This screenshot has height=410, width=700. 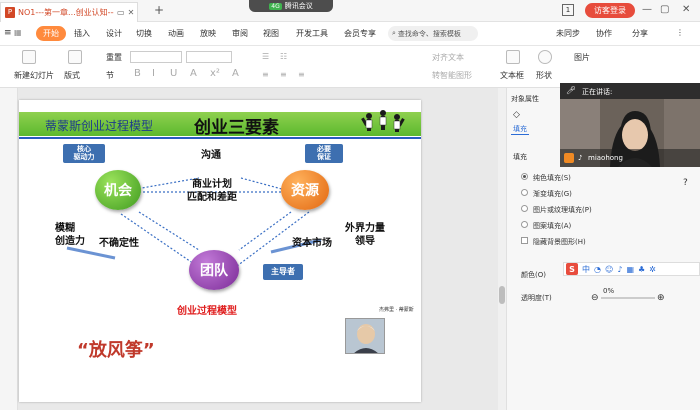 I want to click on tab-slideshow: 放映, so click(x=208, y=33).